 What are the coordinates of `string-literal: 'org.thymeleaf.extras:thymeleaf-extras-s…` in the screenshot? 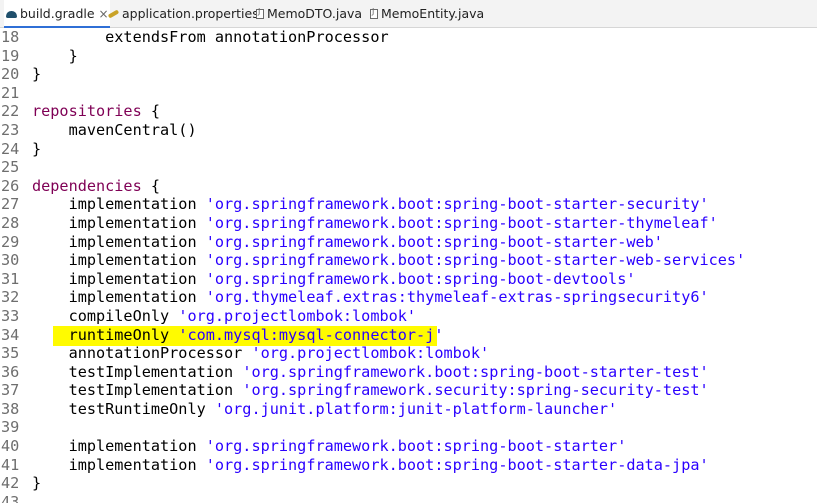 It's located at (457, 297).